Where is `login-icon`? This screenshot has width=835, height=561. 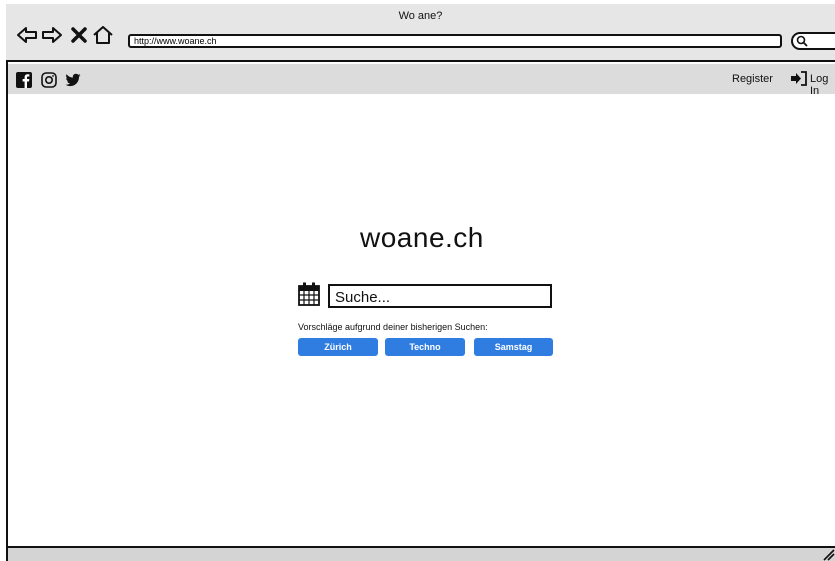
login-icon is located at coordinates (799, 78).